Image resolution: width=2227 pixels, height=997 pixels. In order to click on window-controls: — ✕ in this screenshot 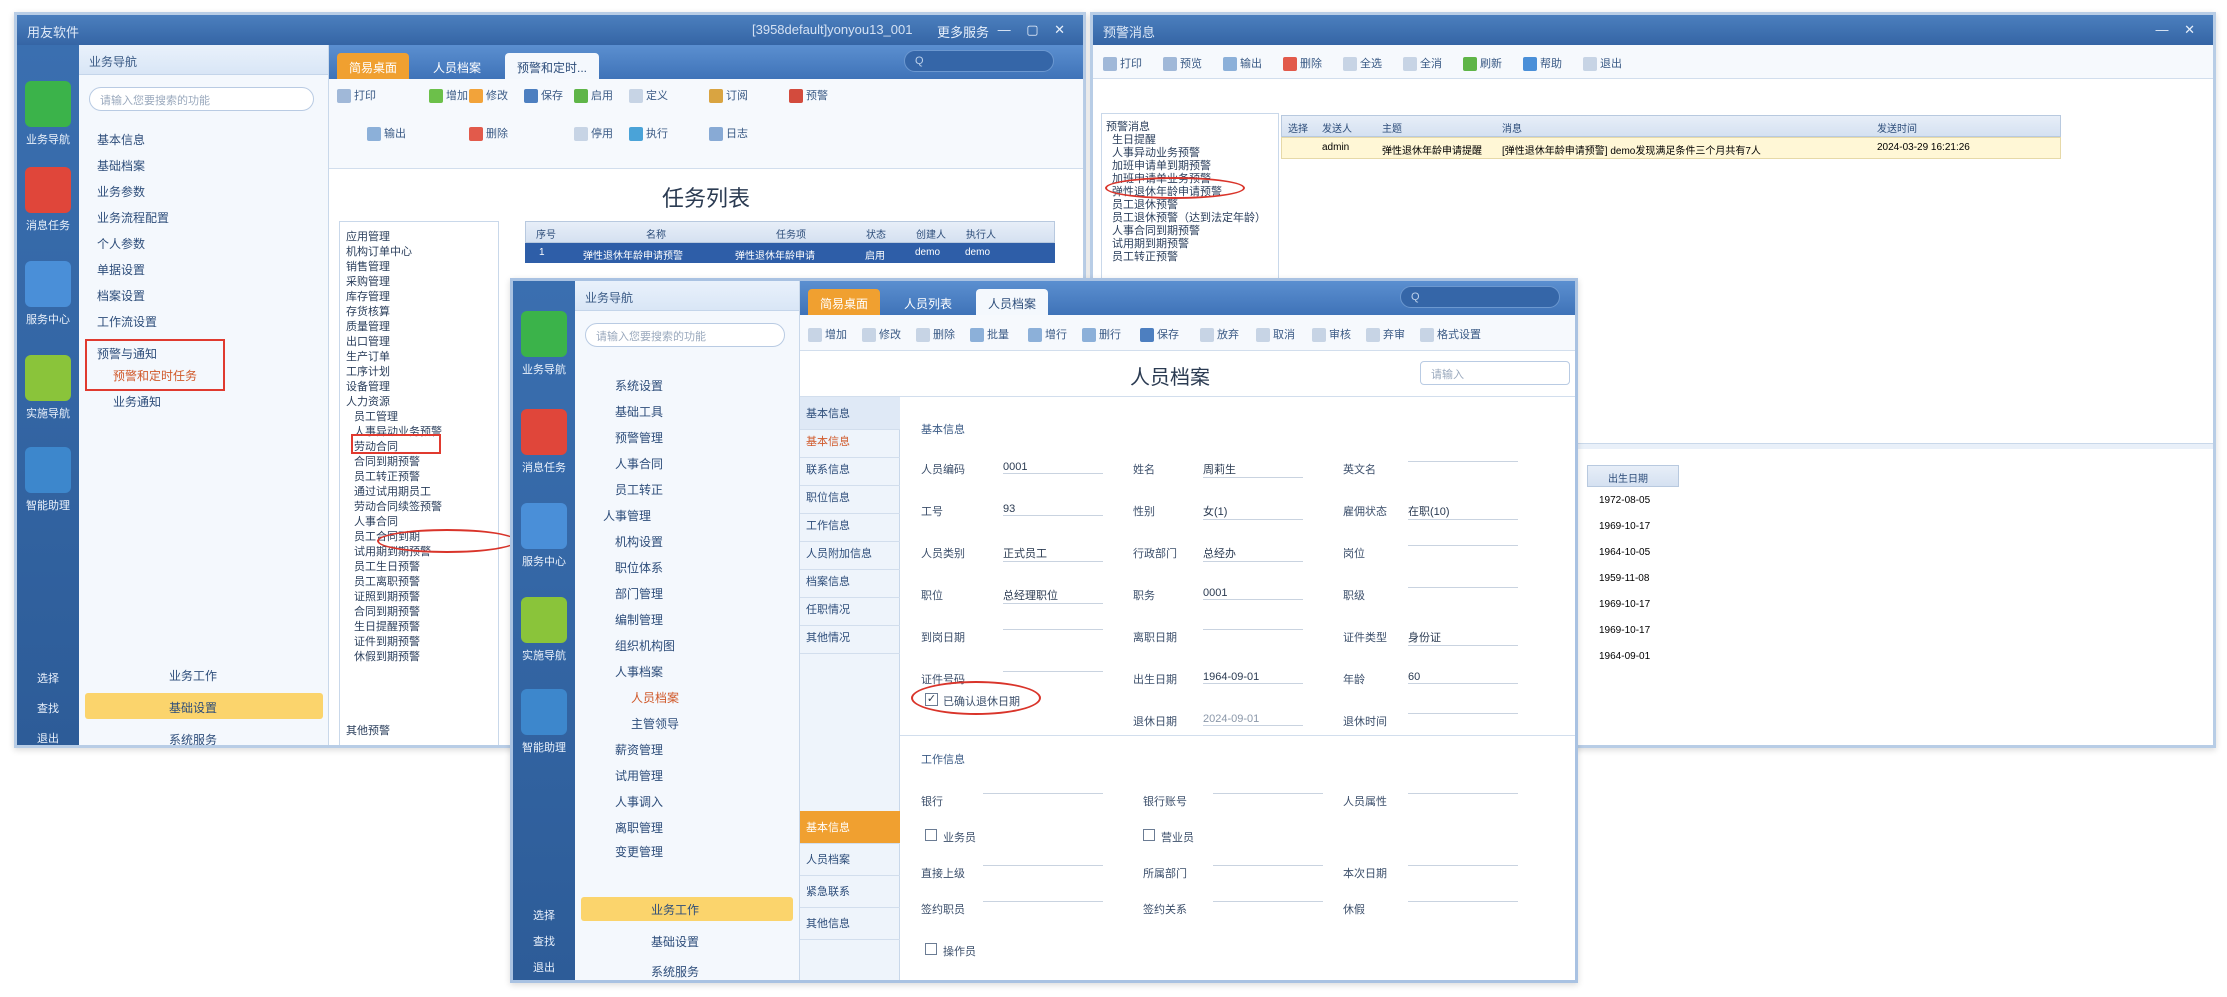, I will do `click(2178, 30)`.